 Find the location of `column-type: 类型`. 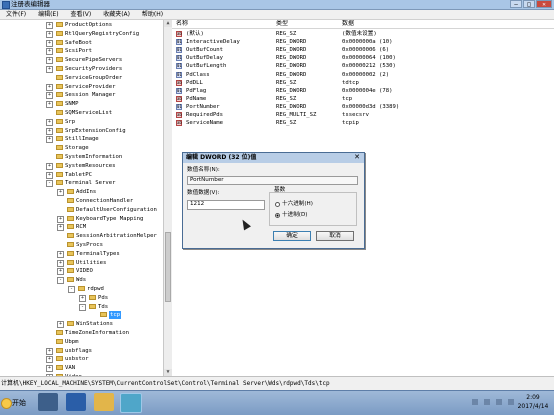

column-type: 类型 is located at coordinates (282, 24).